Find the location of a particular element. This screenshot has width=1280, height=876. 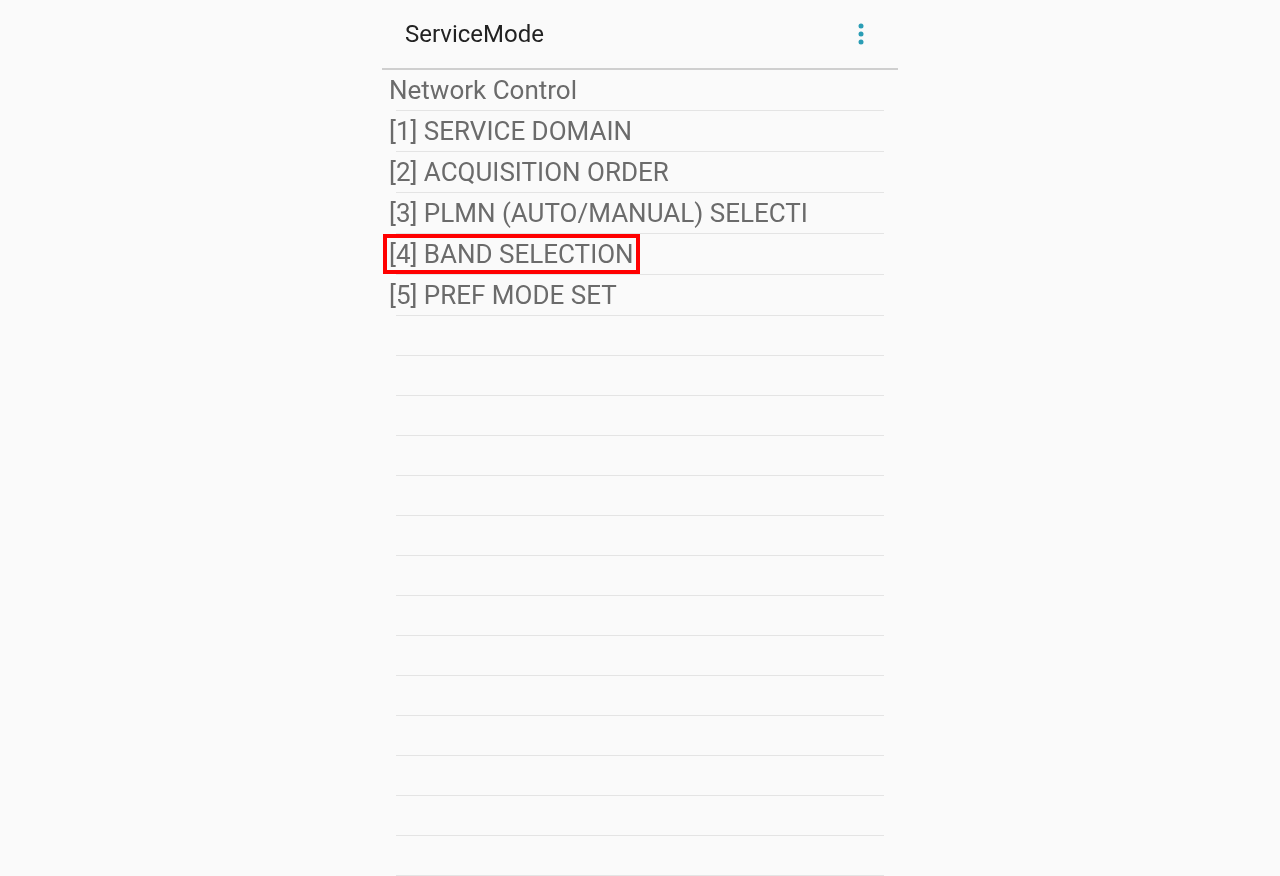

menu-item: [2] ACQUISITION ORDER is located at coordinates (529, 172).